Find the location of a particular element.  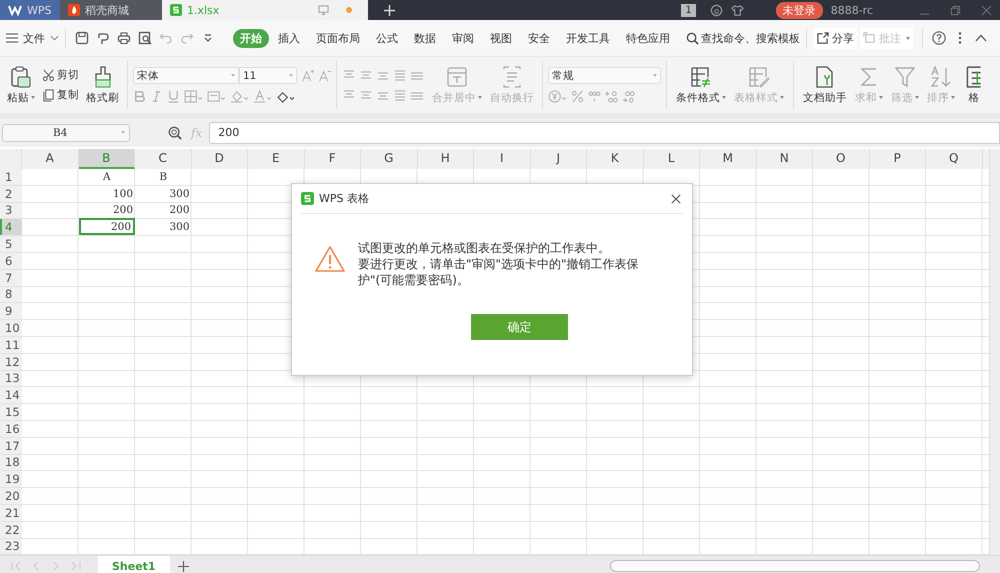

ribbon-tab: 安全 is located at coordinates (539, 38).